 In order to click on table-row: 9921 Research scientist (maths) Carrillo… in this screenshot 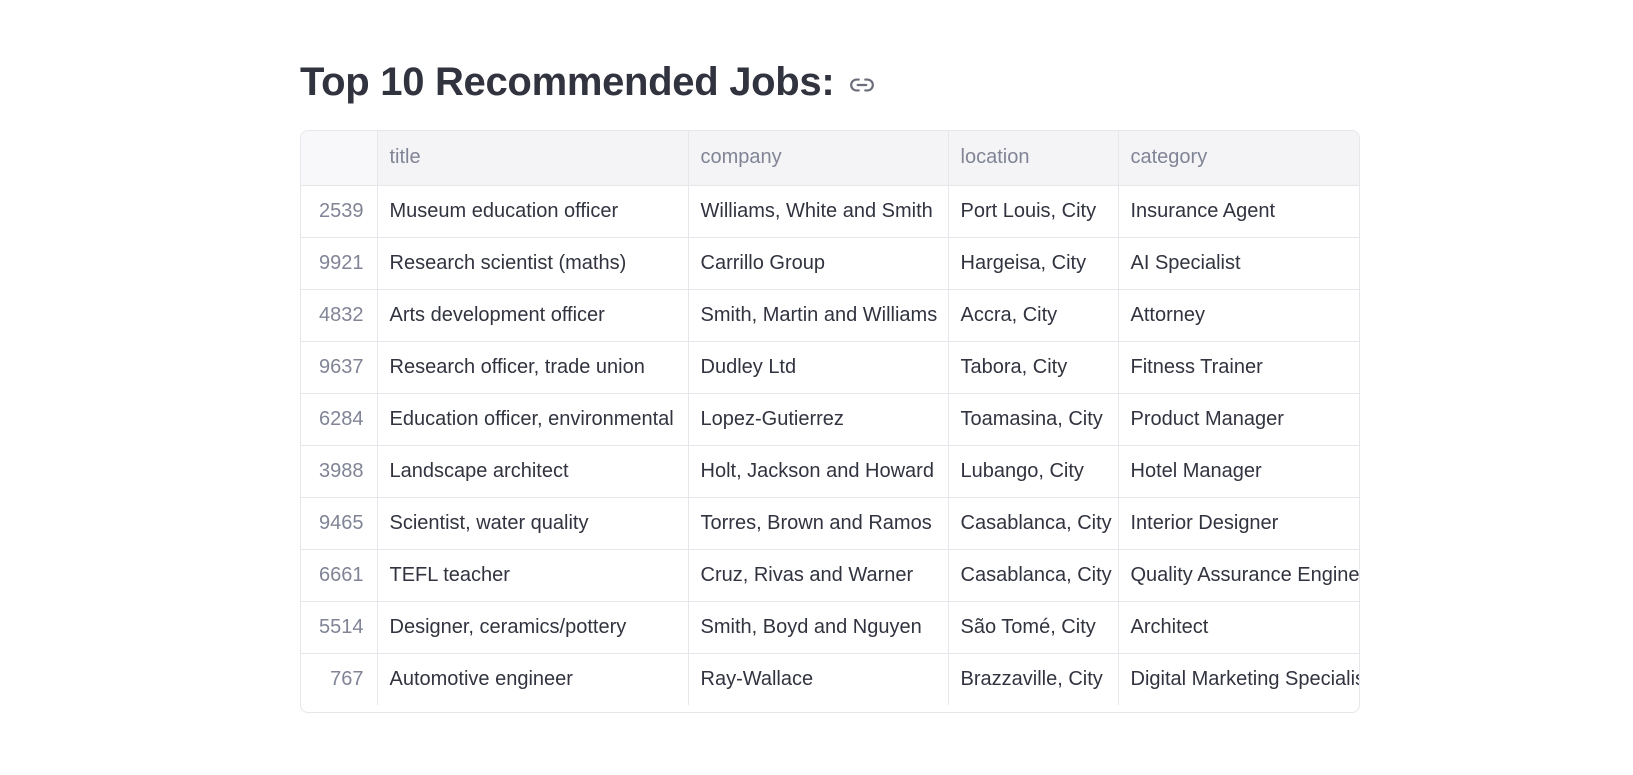, I will do `click(830, 263)`.